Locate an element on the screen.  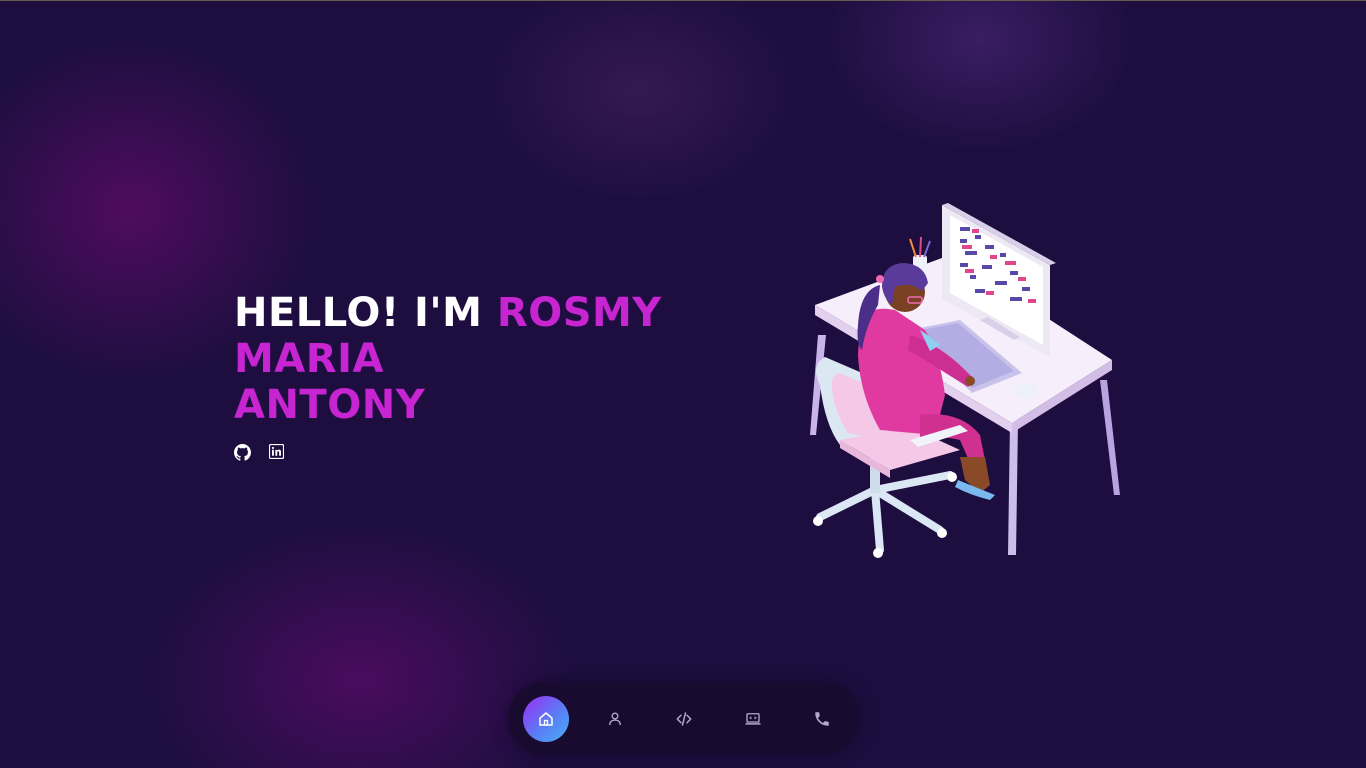
hero-greeting: HELLO! I'M is located at coordinates (365, 313).